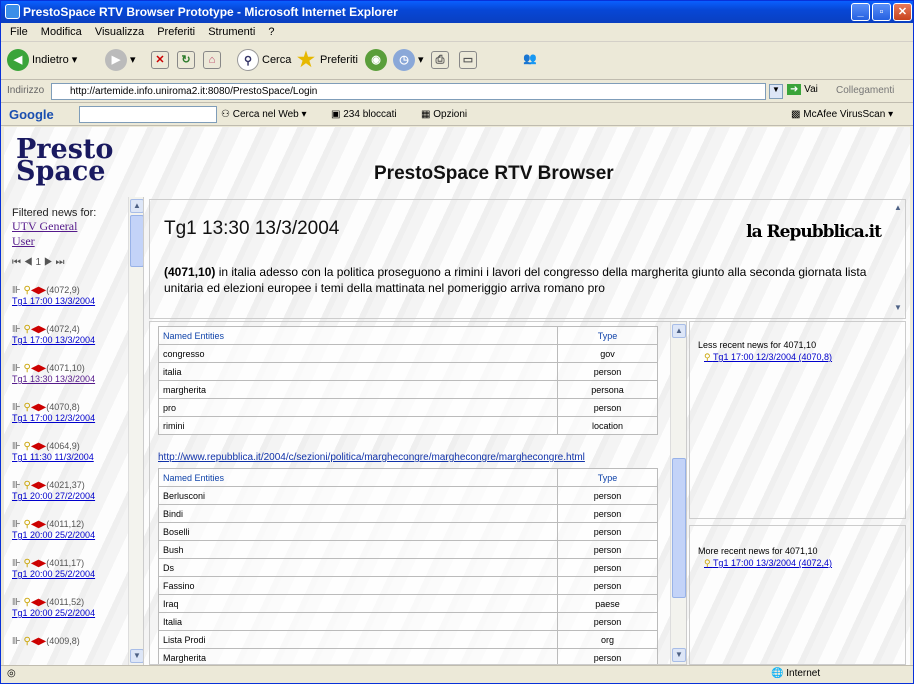  I want to click on print-button: ⎙, so click(440, 60).